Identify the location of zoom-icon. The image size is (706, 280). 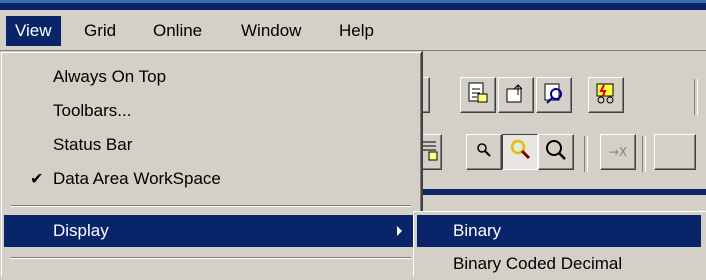
(484, 152).